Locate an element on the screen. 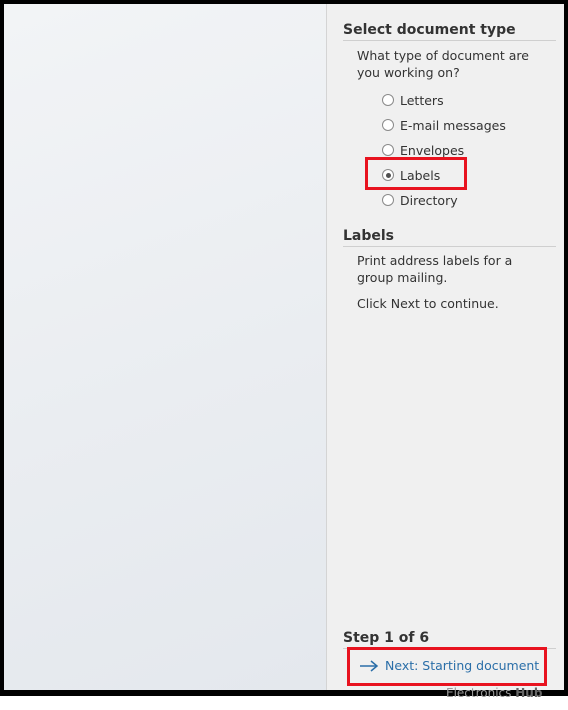  radio-letters: Letters is located at coordinates (413, 100).